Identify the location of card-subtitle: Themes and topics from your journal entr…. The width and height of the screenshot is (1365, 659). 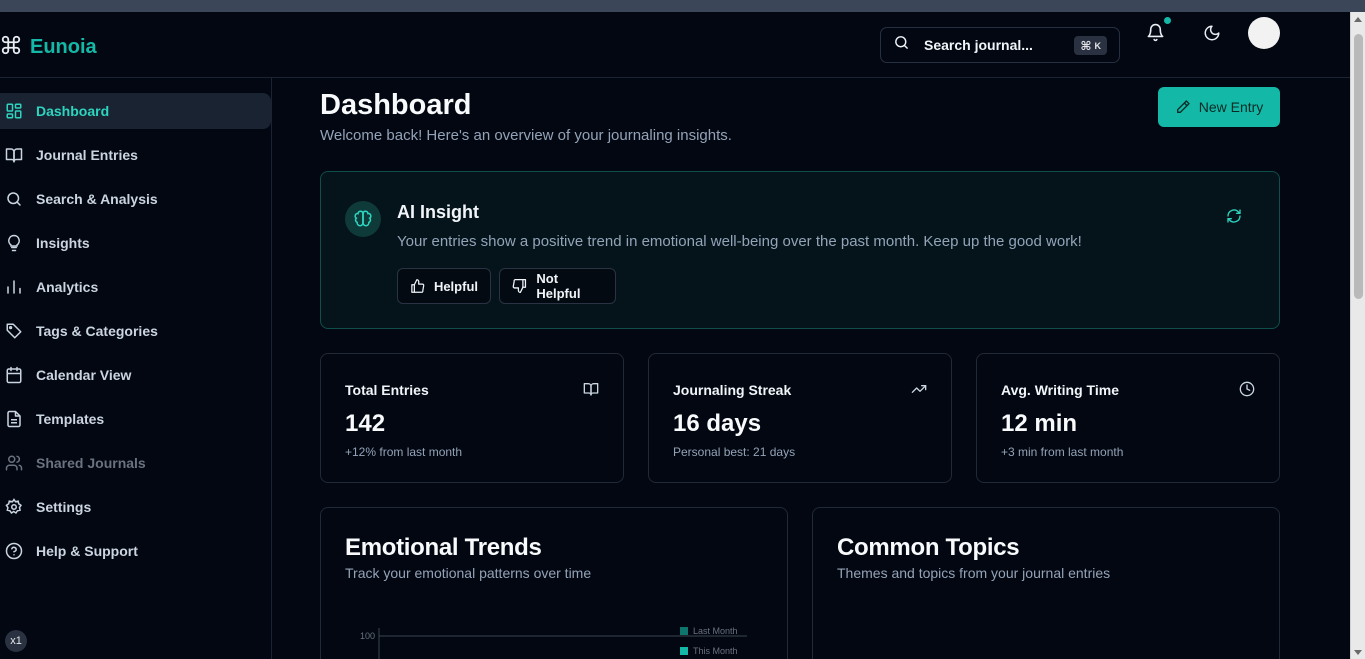
(974, 573).